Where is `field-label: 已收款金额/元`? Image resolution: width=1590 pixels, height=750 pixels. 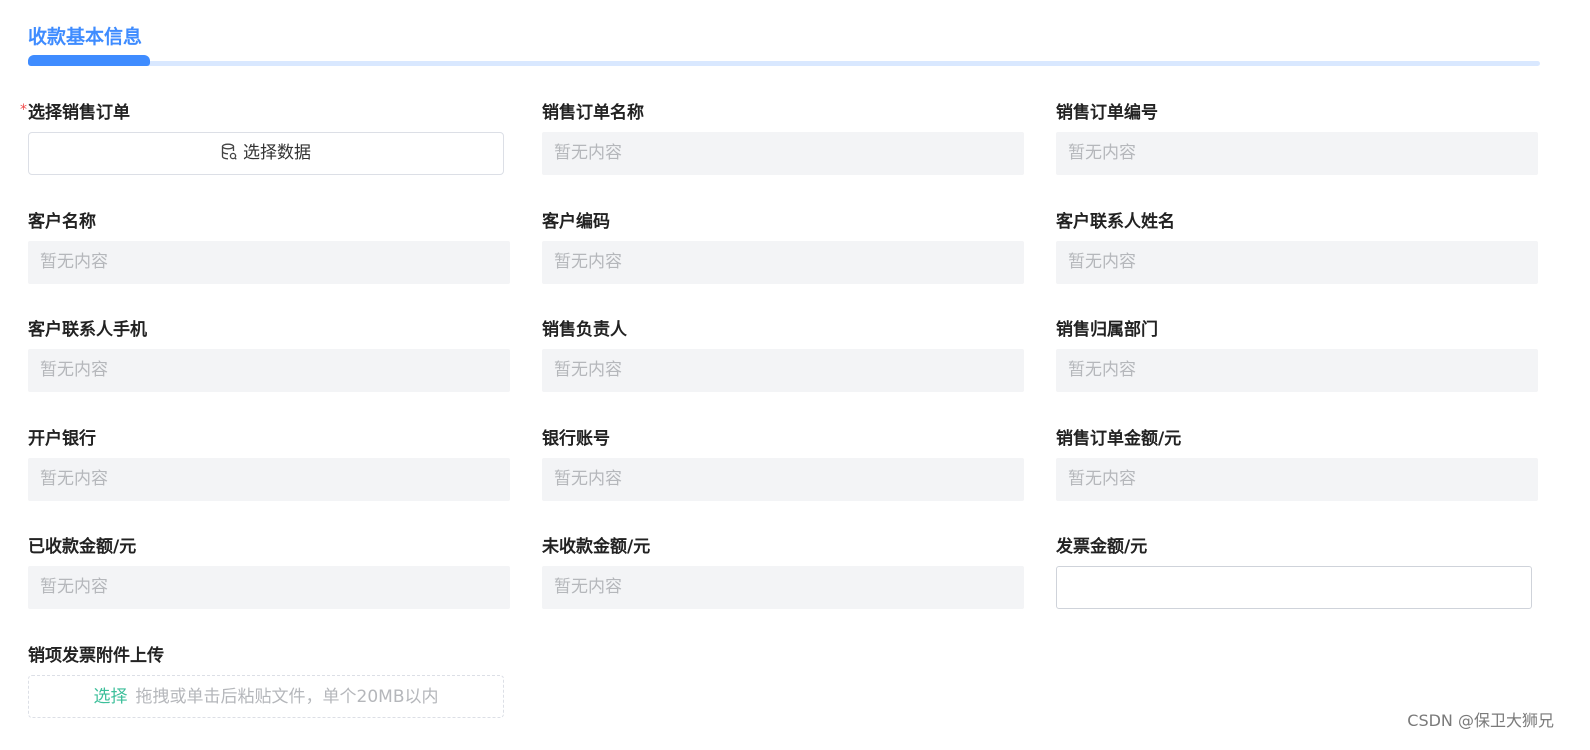 field-label: 已收款金额/元 is located at coordinates (82, 547).